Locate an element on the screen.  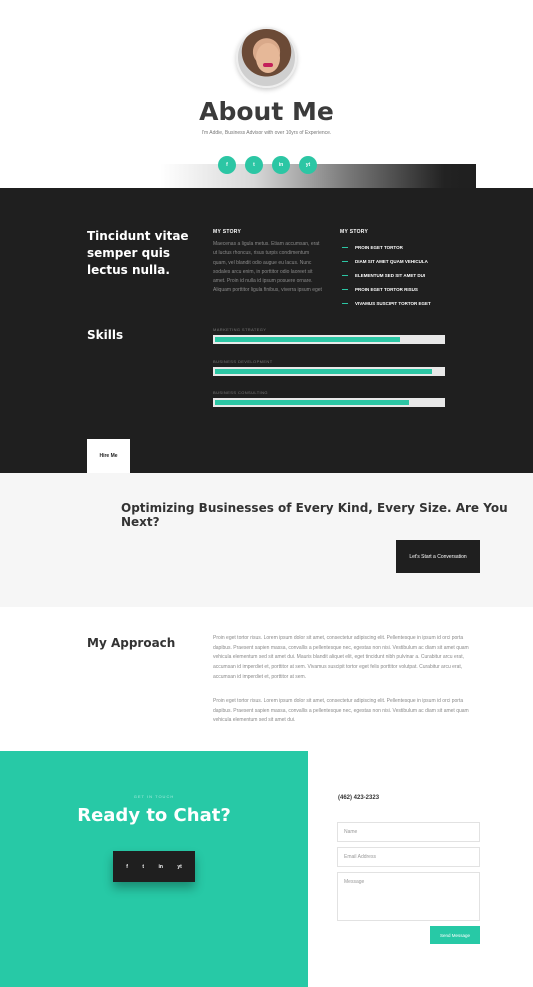
hire-me-button: Hire Me is located at coordinates (108, 456).